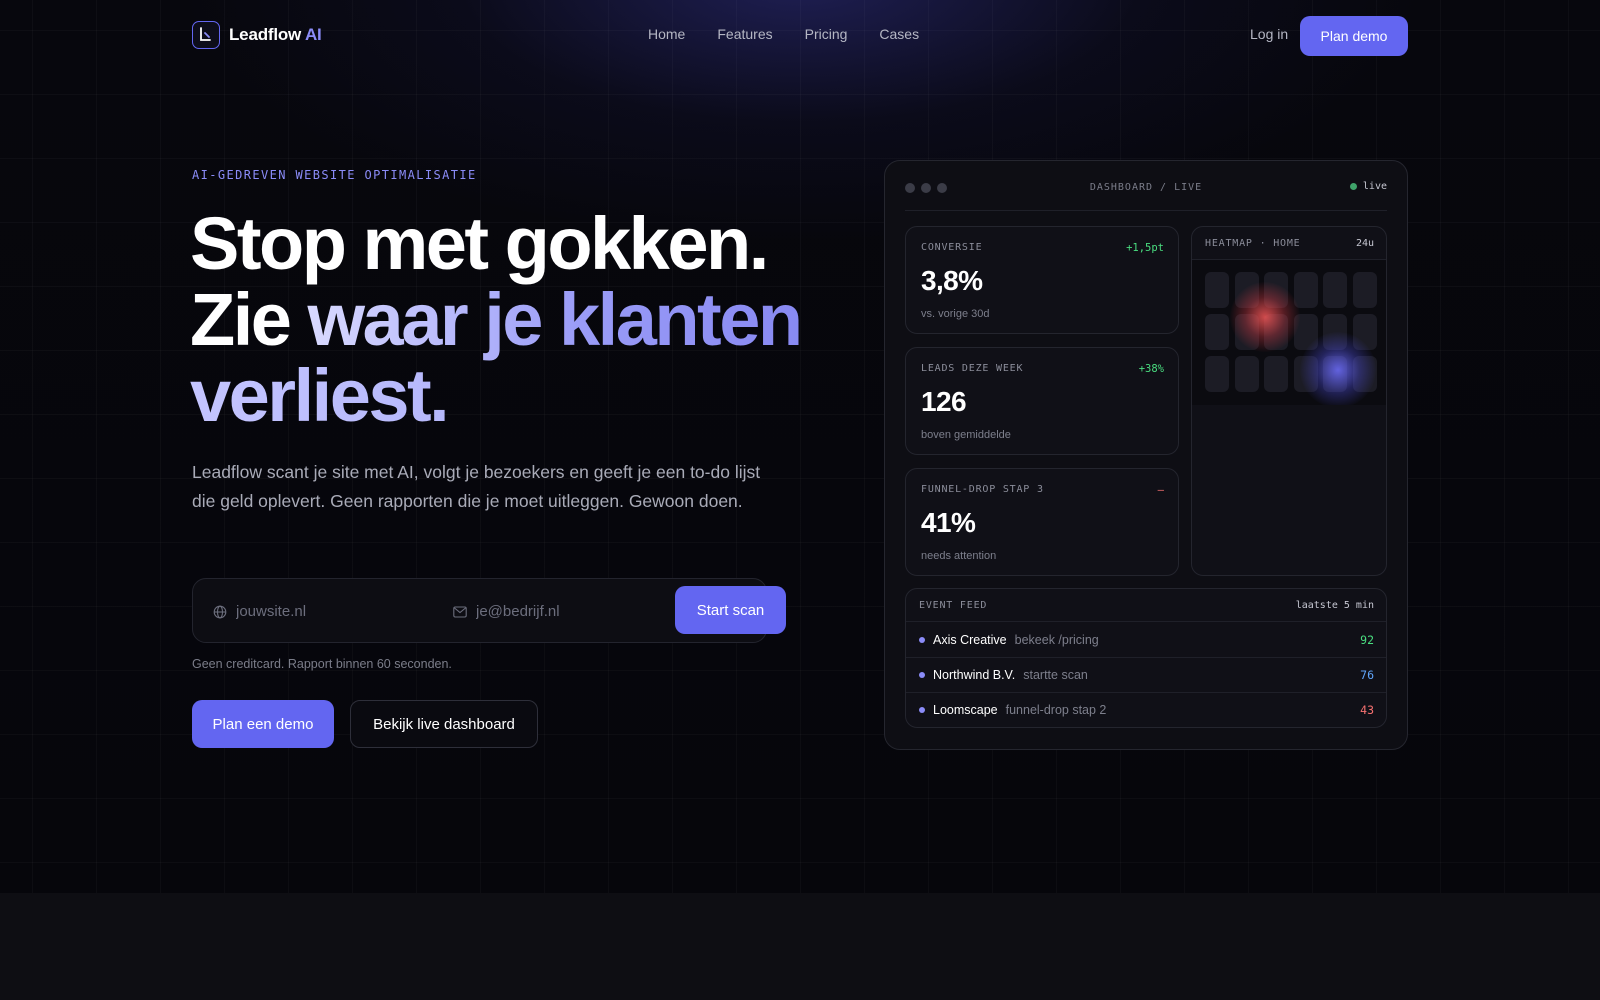 The height and width of the screenshot is (1000, 1600). Describe the element at coordinates (206, 35) in the screenshot. I see `logo-icon` at that location.